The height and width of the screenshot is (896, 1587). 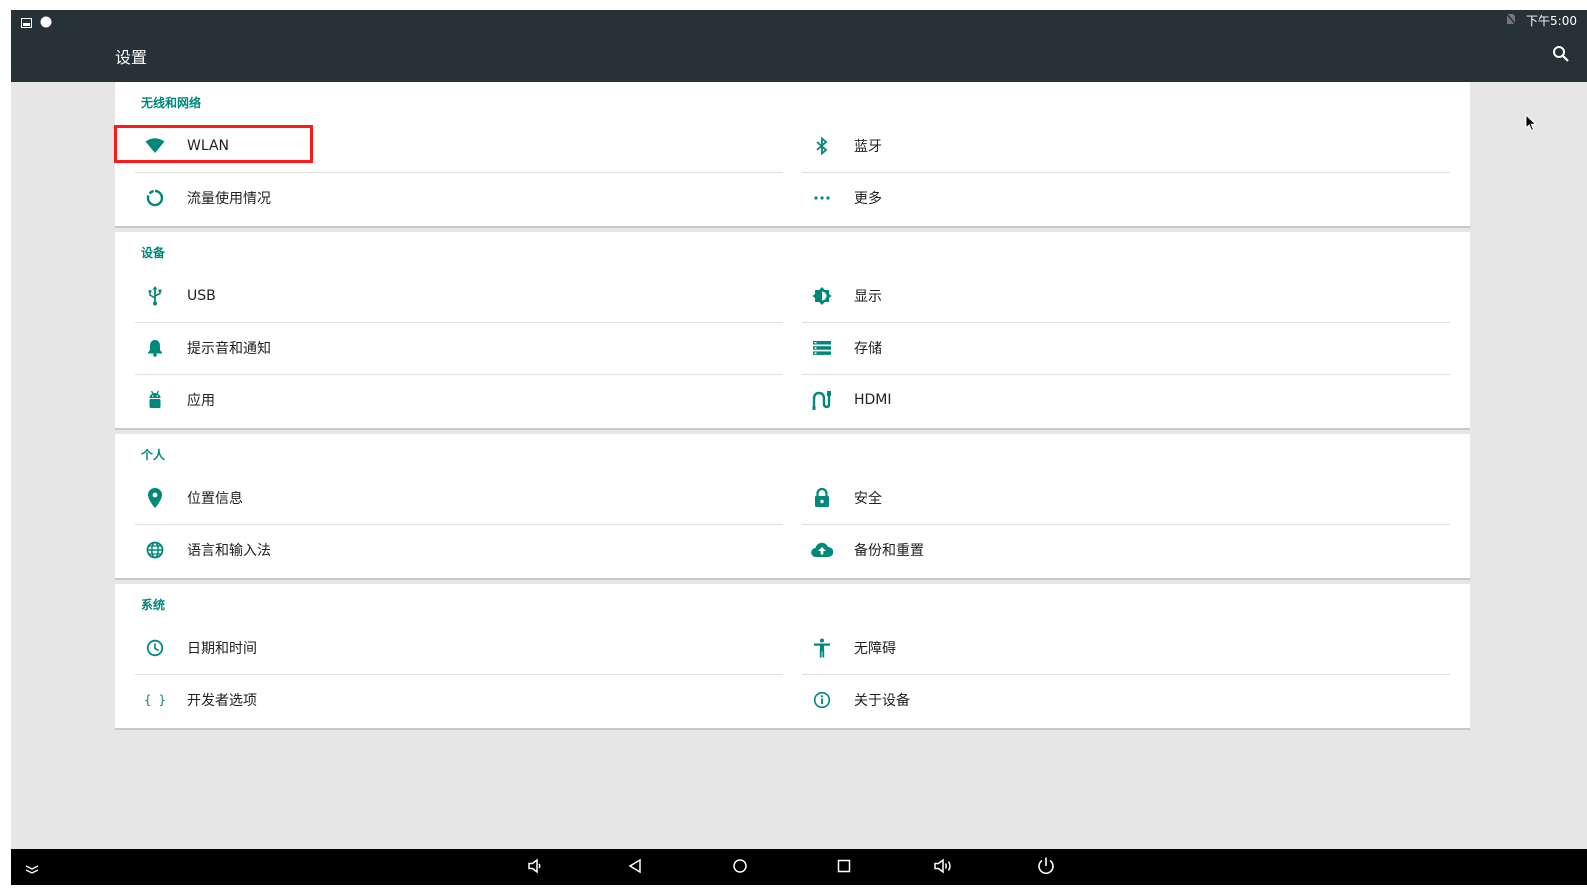 I want to click on volume-down-button, so click(x=535, y=868).